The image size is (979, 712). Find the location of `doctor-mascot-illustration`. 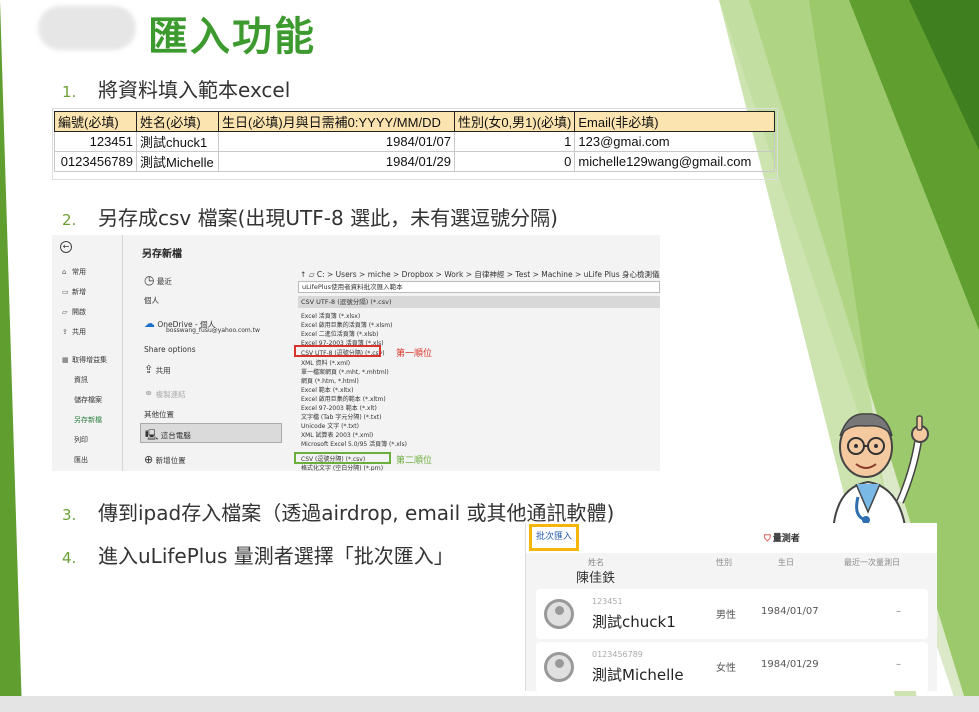

doctor-mascot-illustration is located at coordinates (880, 472).